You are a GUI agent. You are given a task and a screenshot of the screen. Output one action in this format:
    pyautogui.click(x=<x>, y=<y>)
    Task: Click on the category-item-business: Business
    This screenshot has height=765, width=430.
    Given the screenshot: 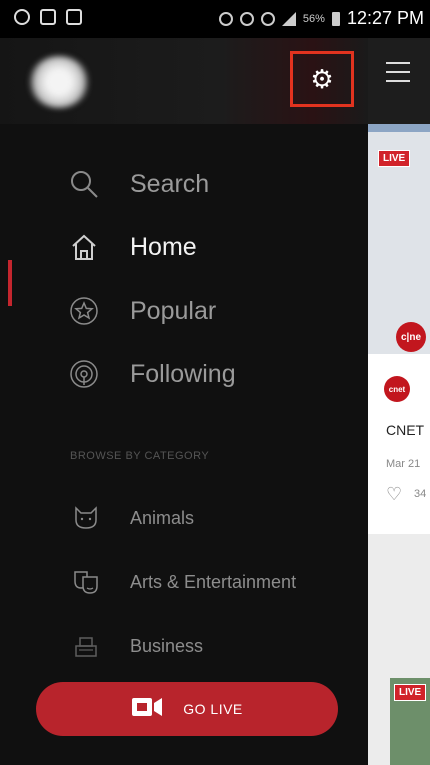 What is the action you would take?
    pyautogui.click(x=184, y=646)
    